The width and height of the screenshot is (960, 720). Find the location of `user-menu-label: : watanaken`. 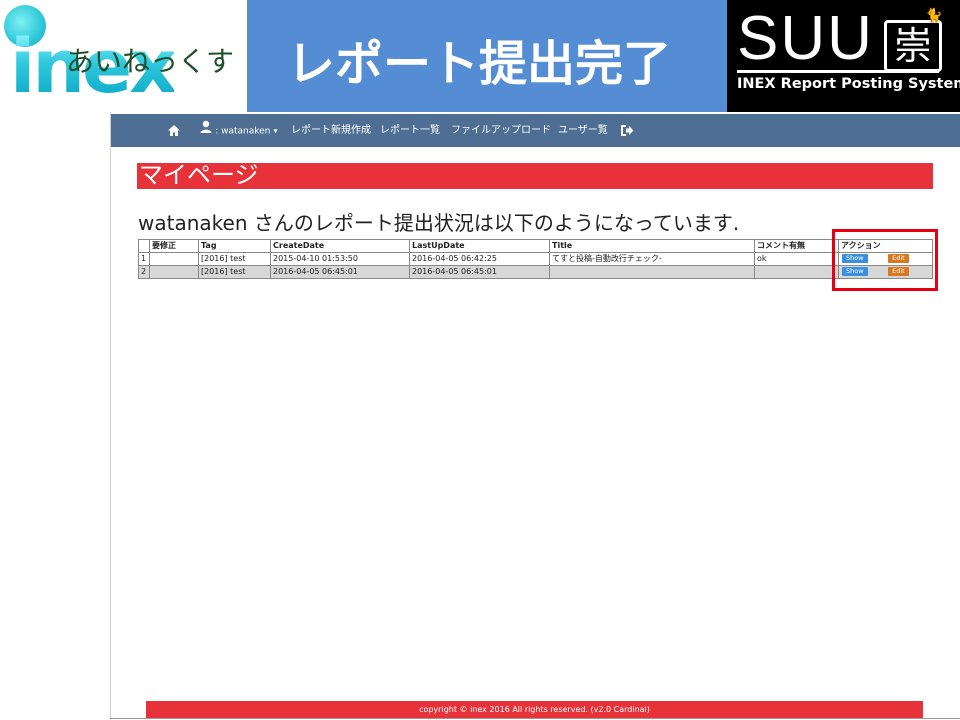

user-menu-label: : watanaken is located at coordinates (243, 131).